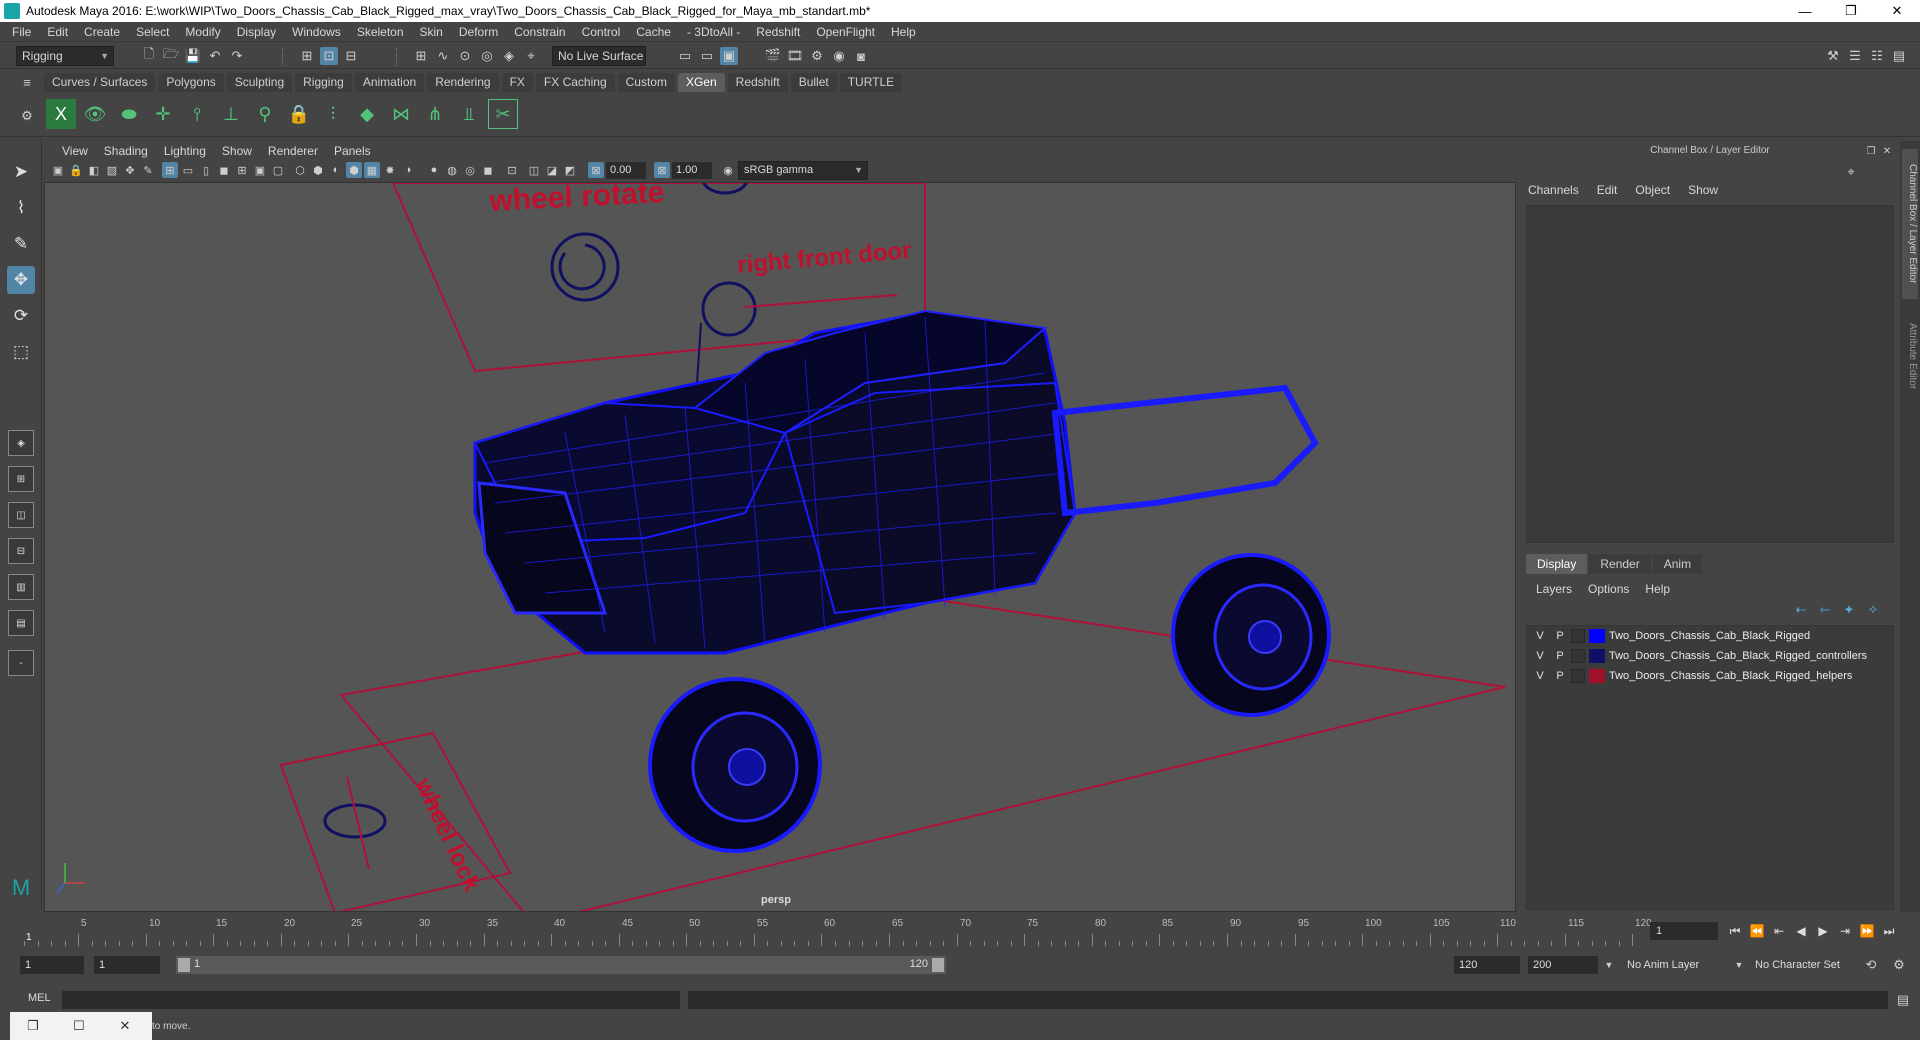  What do you see at coordinates (95, 114) in the screenshot?
I see `xgen-preview-icon: 👁` at bounding box center [95, 114].